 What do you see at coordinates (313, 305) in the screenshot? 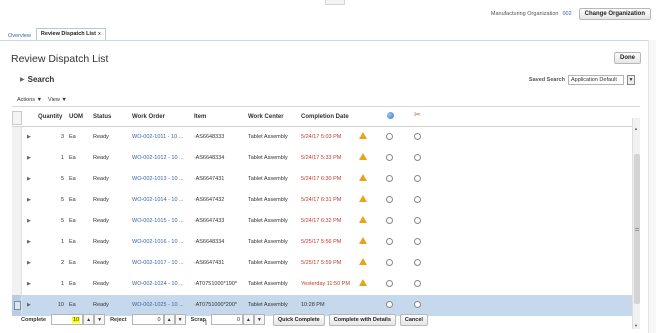
I see `completion-date-cell: 10:28 PM` at bounding box center [313, 305].